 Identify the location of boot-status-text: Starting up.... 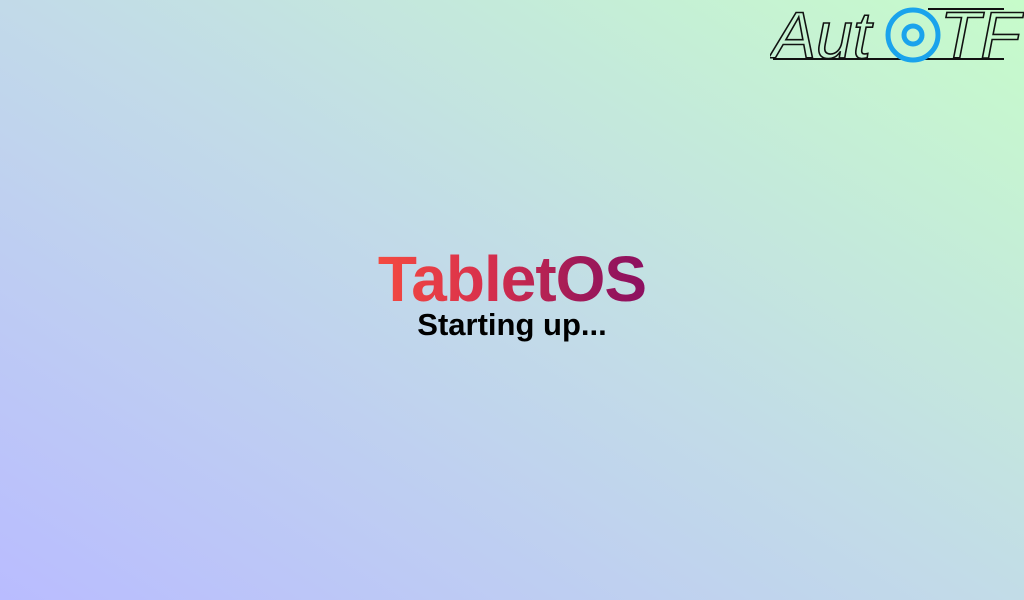
(512, 324).